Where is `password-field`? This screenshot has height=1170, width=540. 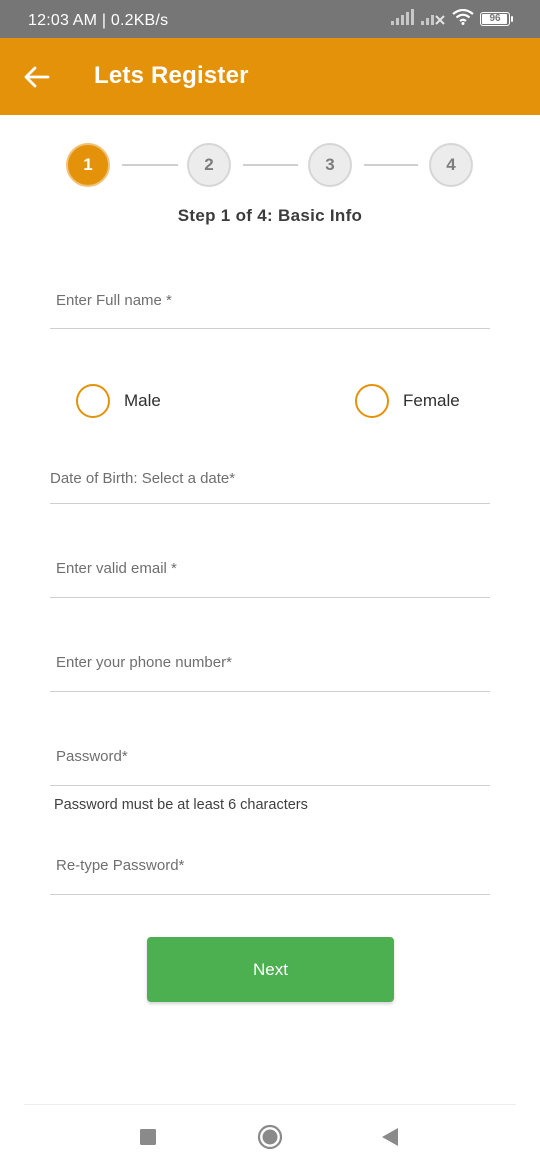 password-field is located at coordinates (270, 757).